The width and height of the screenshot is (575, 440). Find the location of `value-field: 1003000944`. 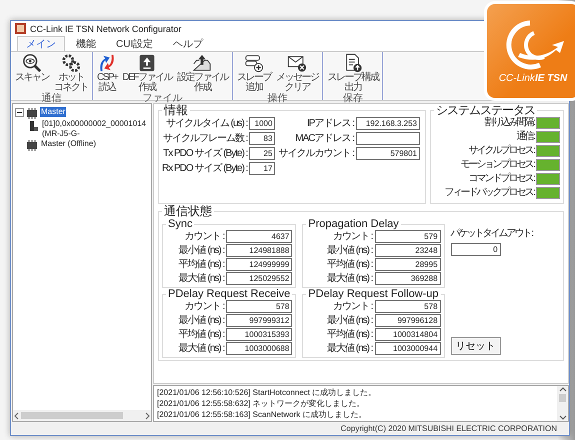

value-field: 1003000944 is located at coordinates (407, 348).